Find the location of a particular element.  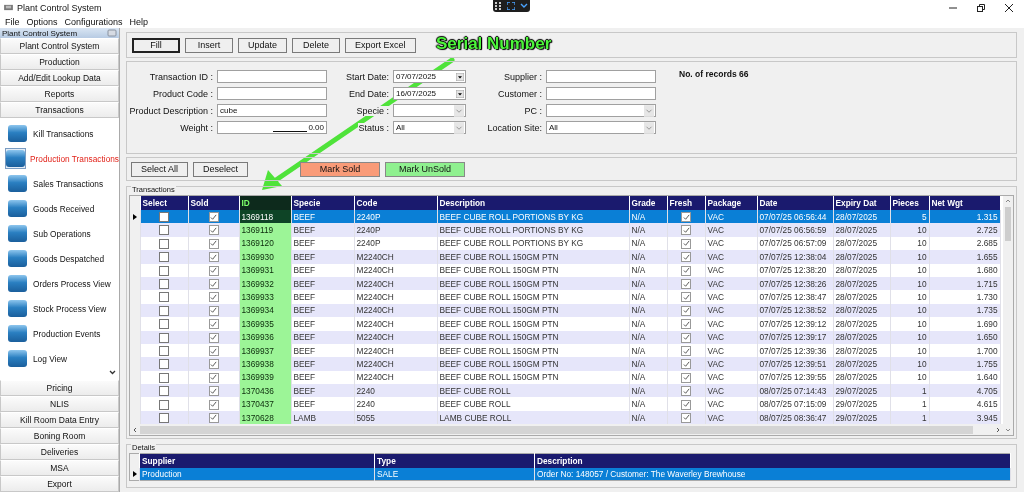

selection-button: Select All is located at coordinates (160, 169).